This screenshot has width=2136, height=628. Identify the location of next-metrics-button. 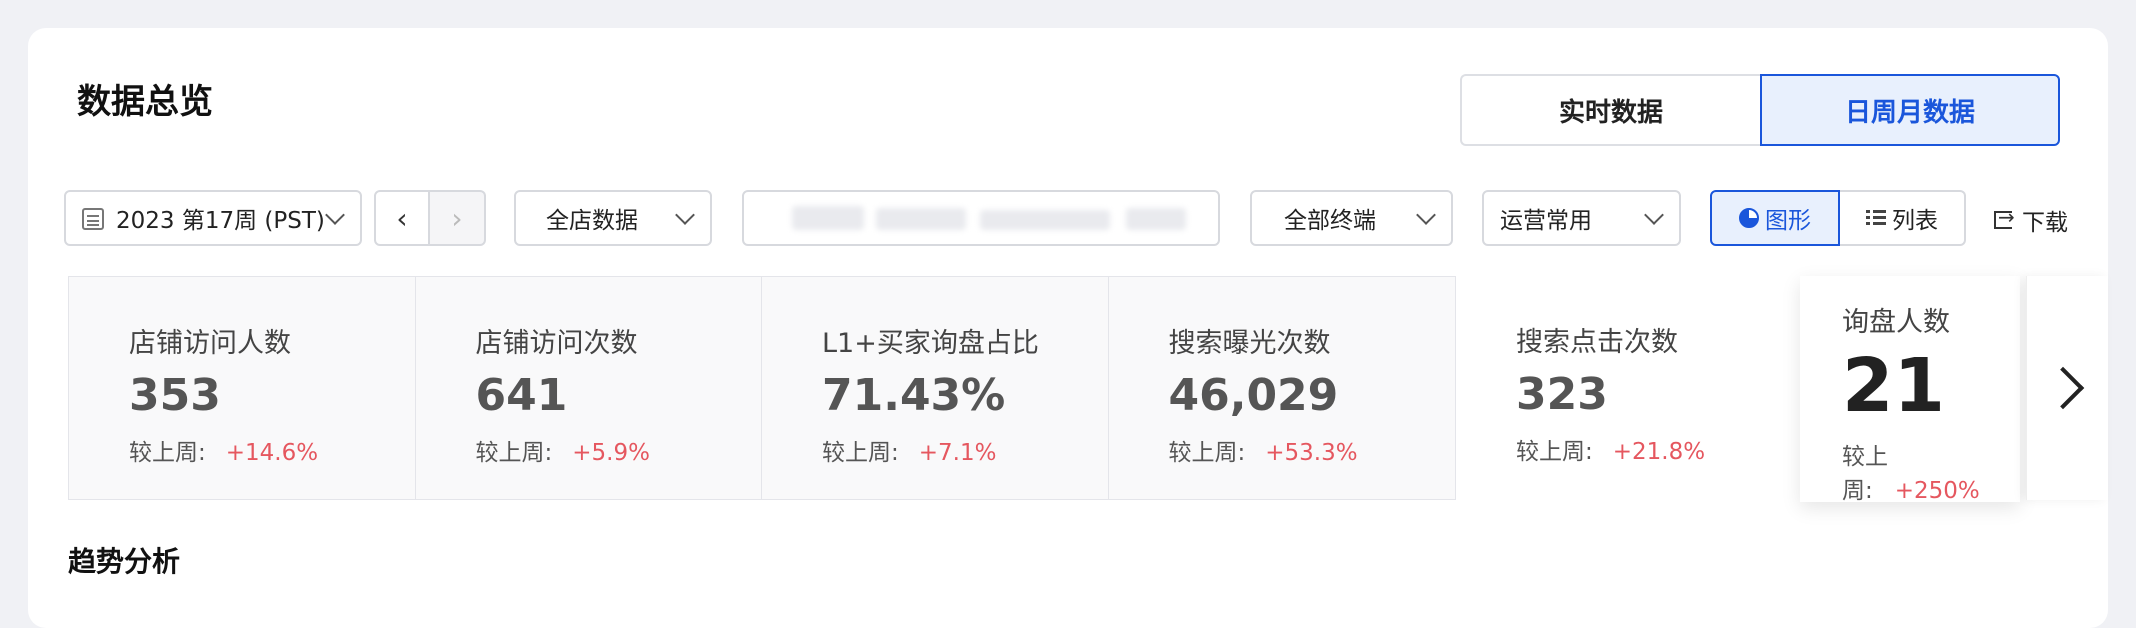
(2067, 388).